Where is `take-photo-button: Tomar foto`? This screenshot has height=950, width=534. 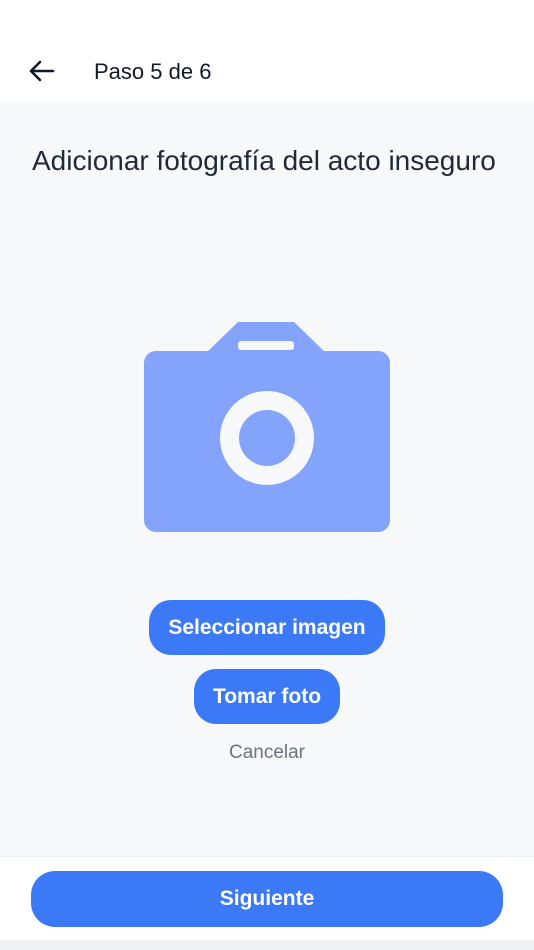 take-photo-button: Tomar foto is located at coordinates (267, 696).